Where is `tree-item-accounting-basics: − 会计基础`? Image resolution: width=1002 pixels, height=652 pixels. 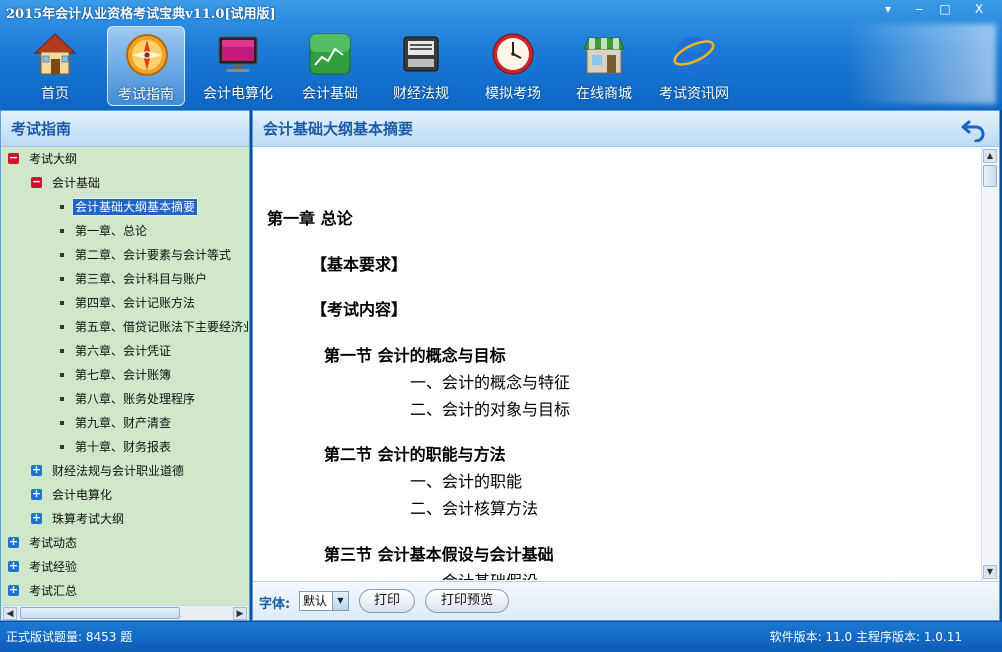
tree-item-accounting-basics: − 会计基础 is located at coordinates (65, 183).